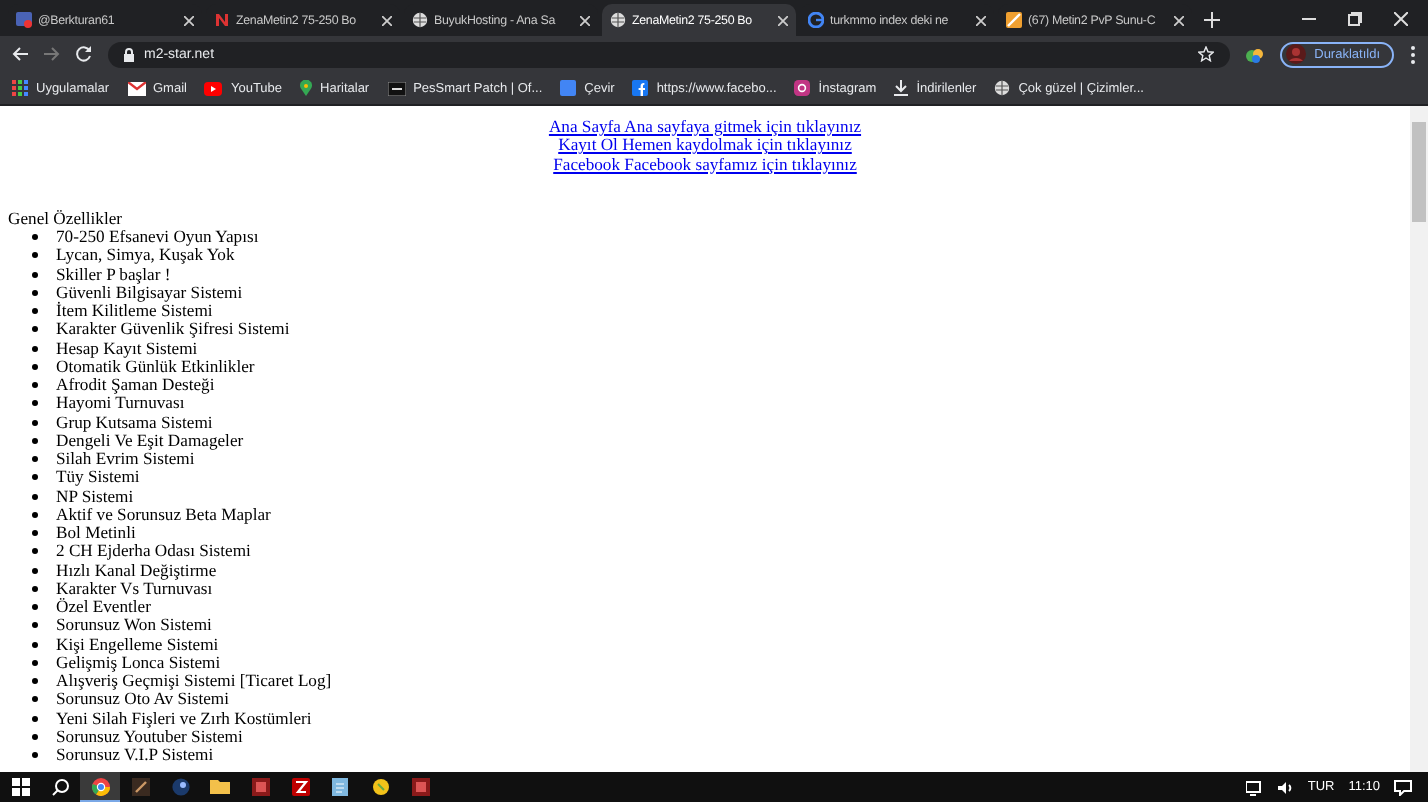 Image resolution: width=1428 pixels, height=802 pixels. What do you see at coordinates (705, 127) in the screenshot?
I see `page-link: Ana Sayfa Ana sayfaya gitmek için tıklayınız` at bounding box center [705, 127].